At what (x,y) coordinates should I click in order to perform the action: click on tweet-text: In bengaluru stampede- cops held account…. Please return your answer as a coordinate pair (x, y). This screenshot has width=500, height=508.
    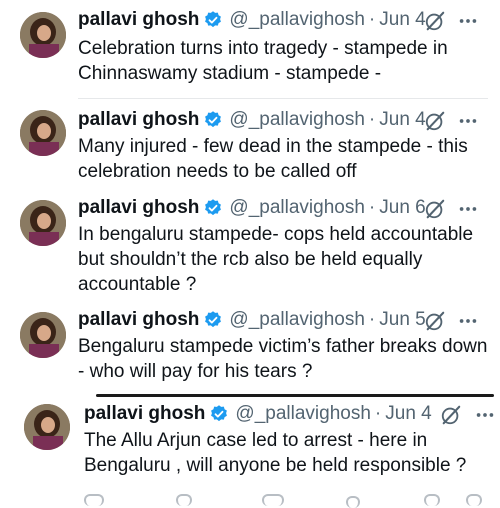
    Looking at the image, I should click on (276, 259).